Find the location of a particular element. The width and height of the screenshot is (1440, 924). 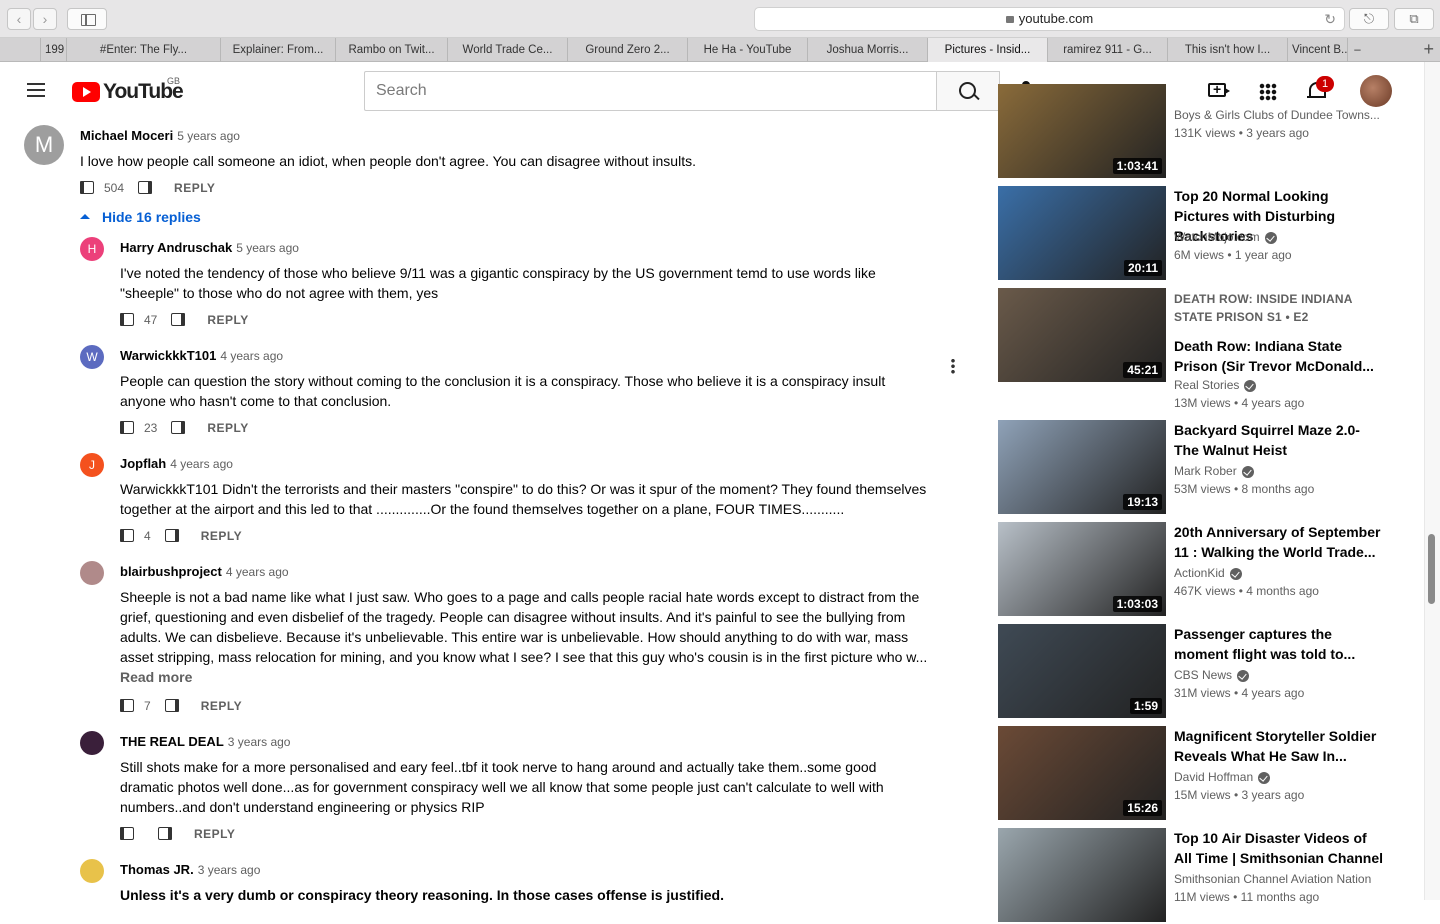

share-button: ⎋ is located at coordinates (1369, 19).